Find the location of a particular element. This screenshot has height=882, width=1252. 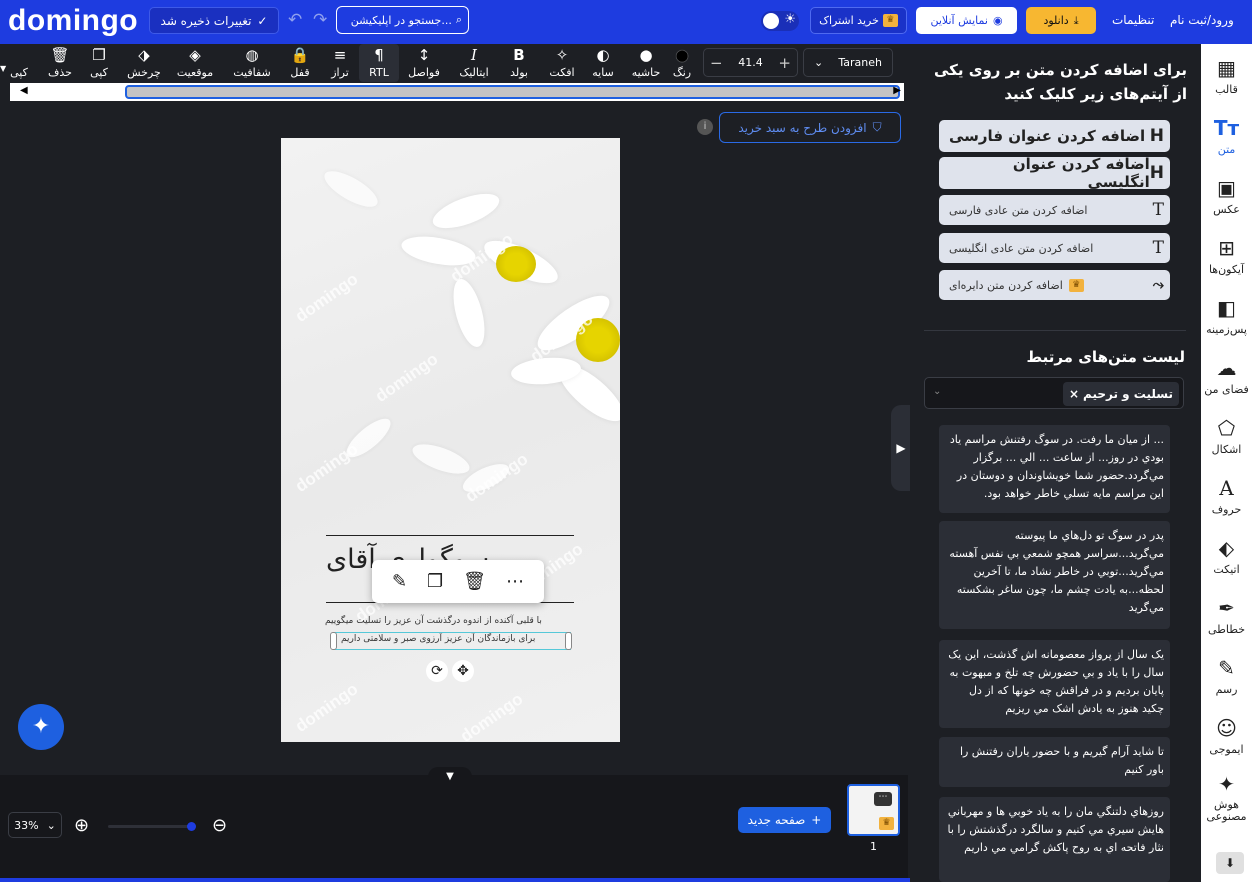

tool-align: ≡ تراز is located at coordinates (340, 63).